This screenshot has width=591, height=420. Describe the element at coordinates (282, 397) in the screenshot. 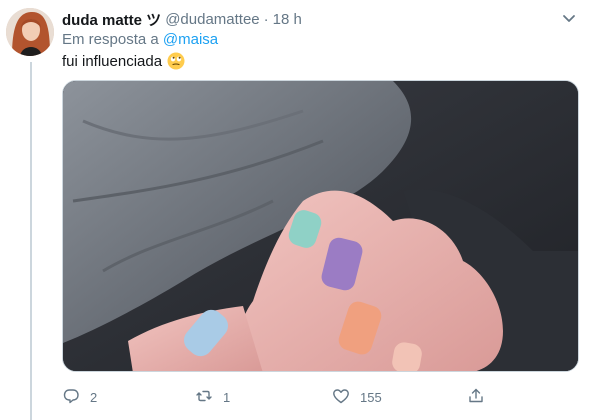

I see `tweet-actions: 2 1 155` at that location.